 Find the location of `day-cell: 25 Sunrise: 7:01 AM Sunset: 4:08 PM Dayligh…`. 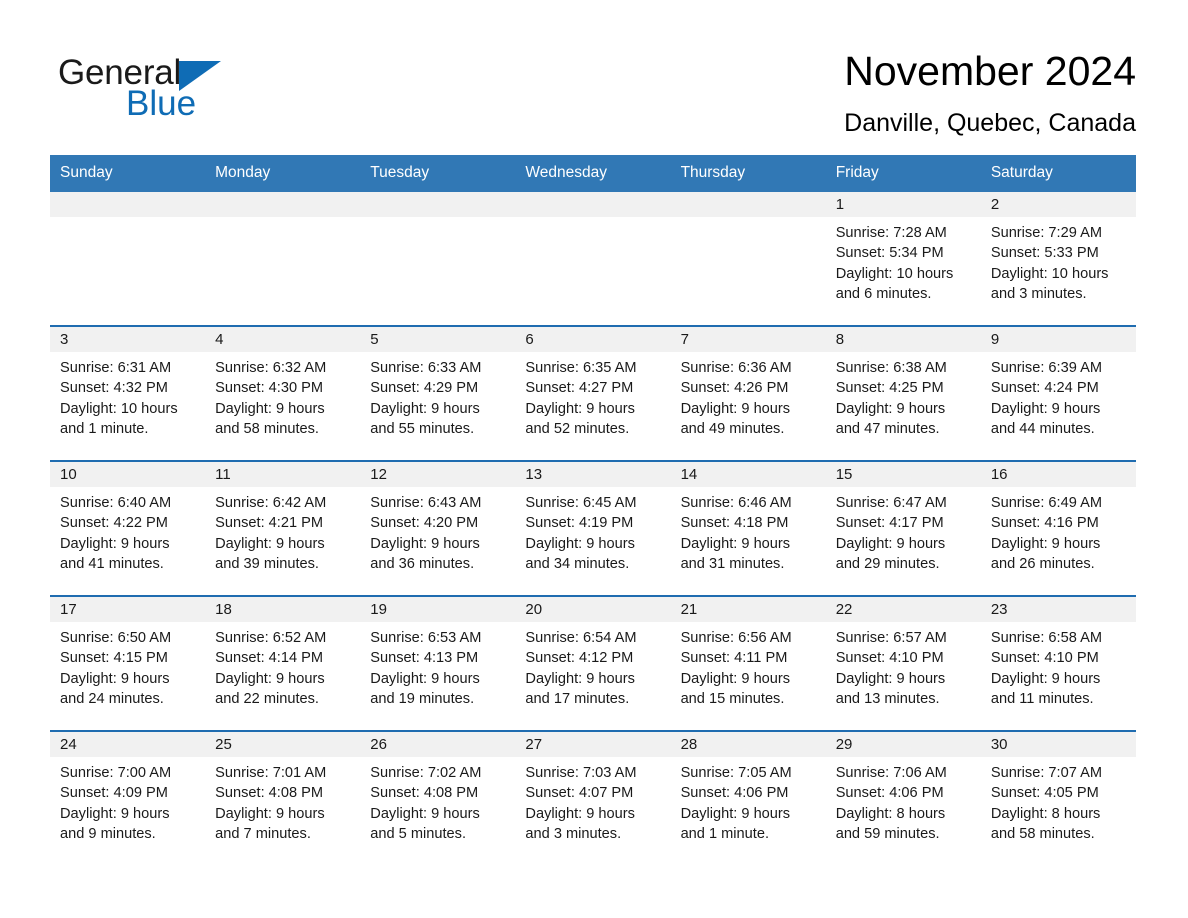

day-cell: 25 Sunrise: 7:01 AM Sunset: 4:08 PM Dayligh… is located at coordinates (283, 798).